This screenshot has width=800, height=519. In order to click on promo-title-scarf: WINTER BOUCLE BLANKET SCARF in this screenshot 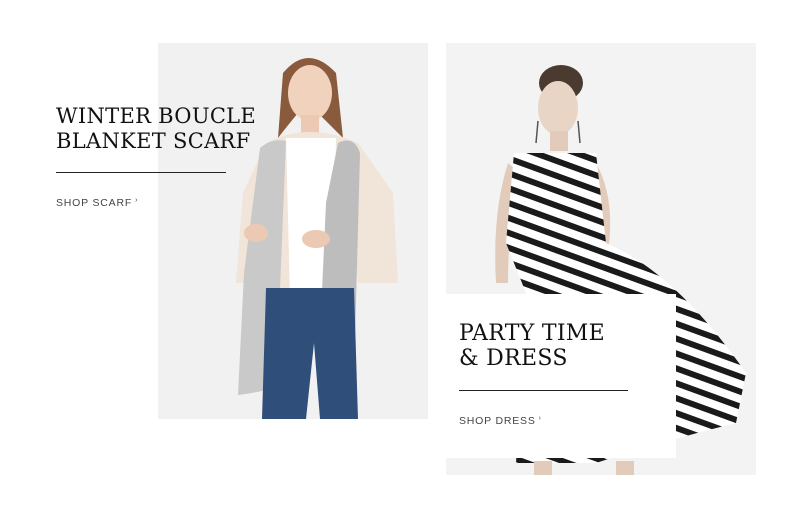, I will do `click(156, 129)`.